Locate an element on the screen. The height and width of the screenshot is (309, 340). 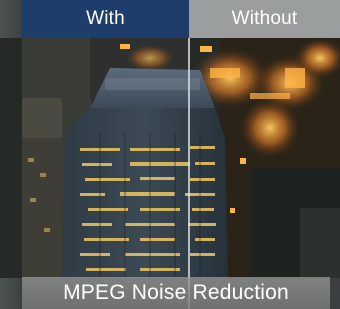
without-label: Without is located at coordinates (264, 19).